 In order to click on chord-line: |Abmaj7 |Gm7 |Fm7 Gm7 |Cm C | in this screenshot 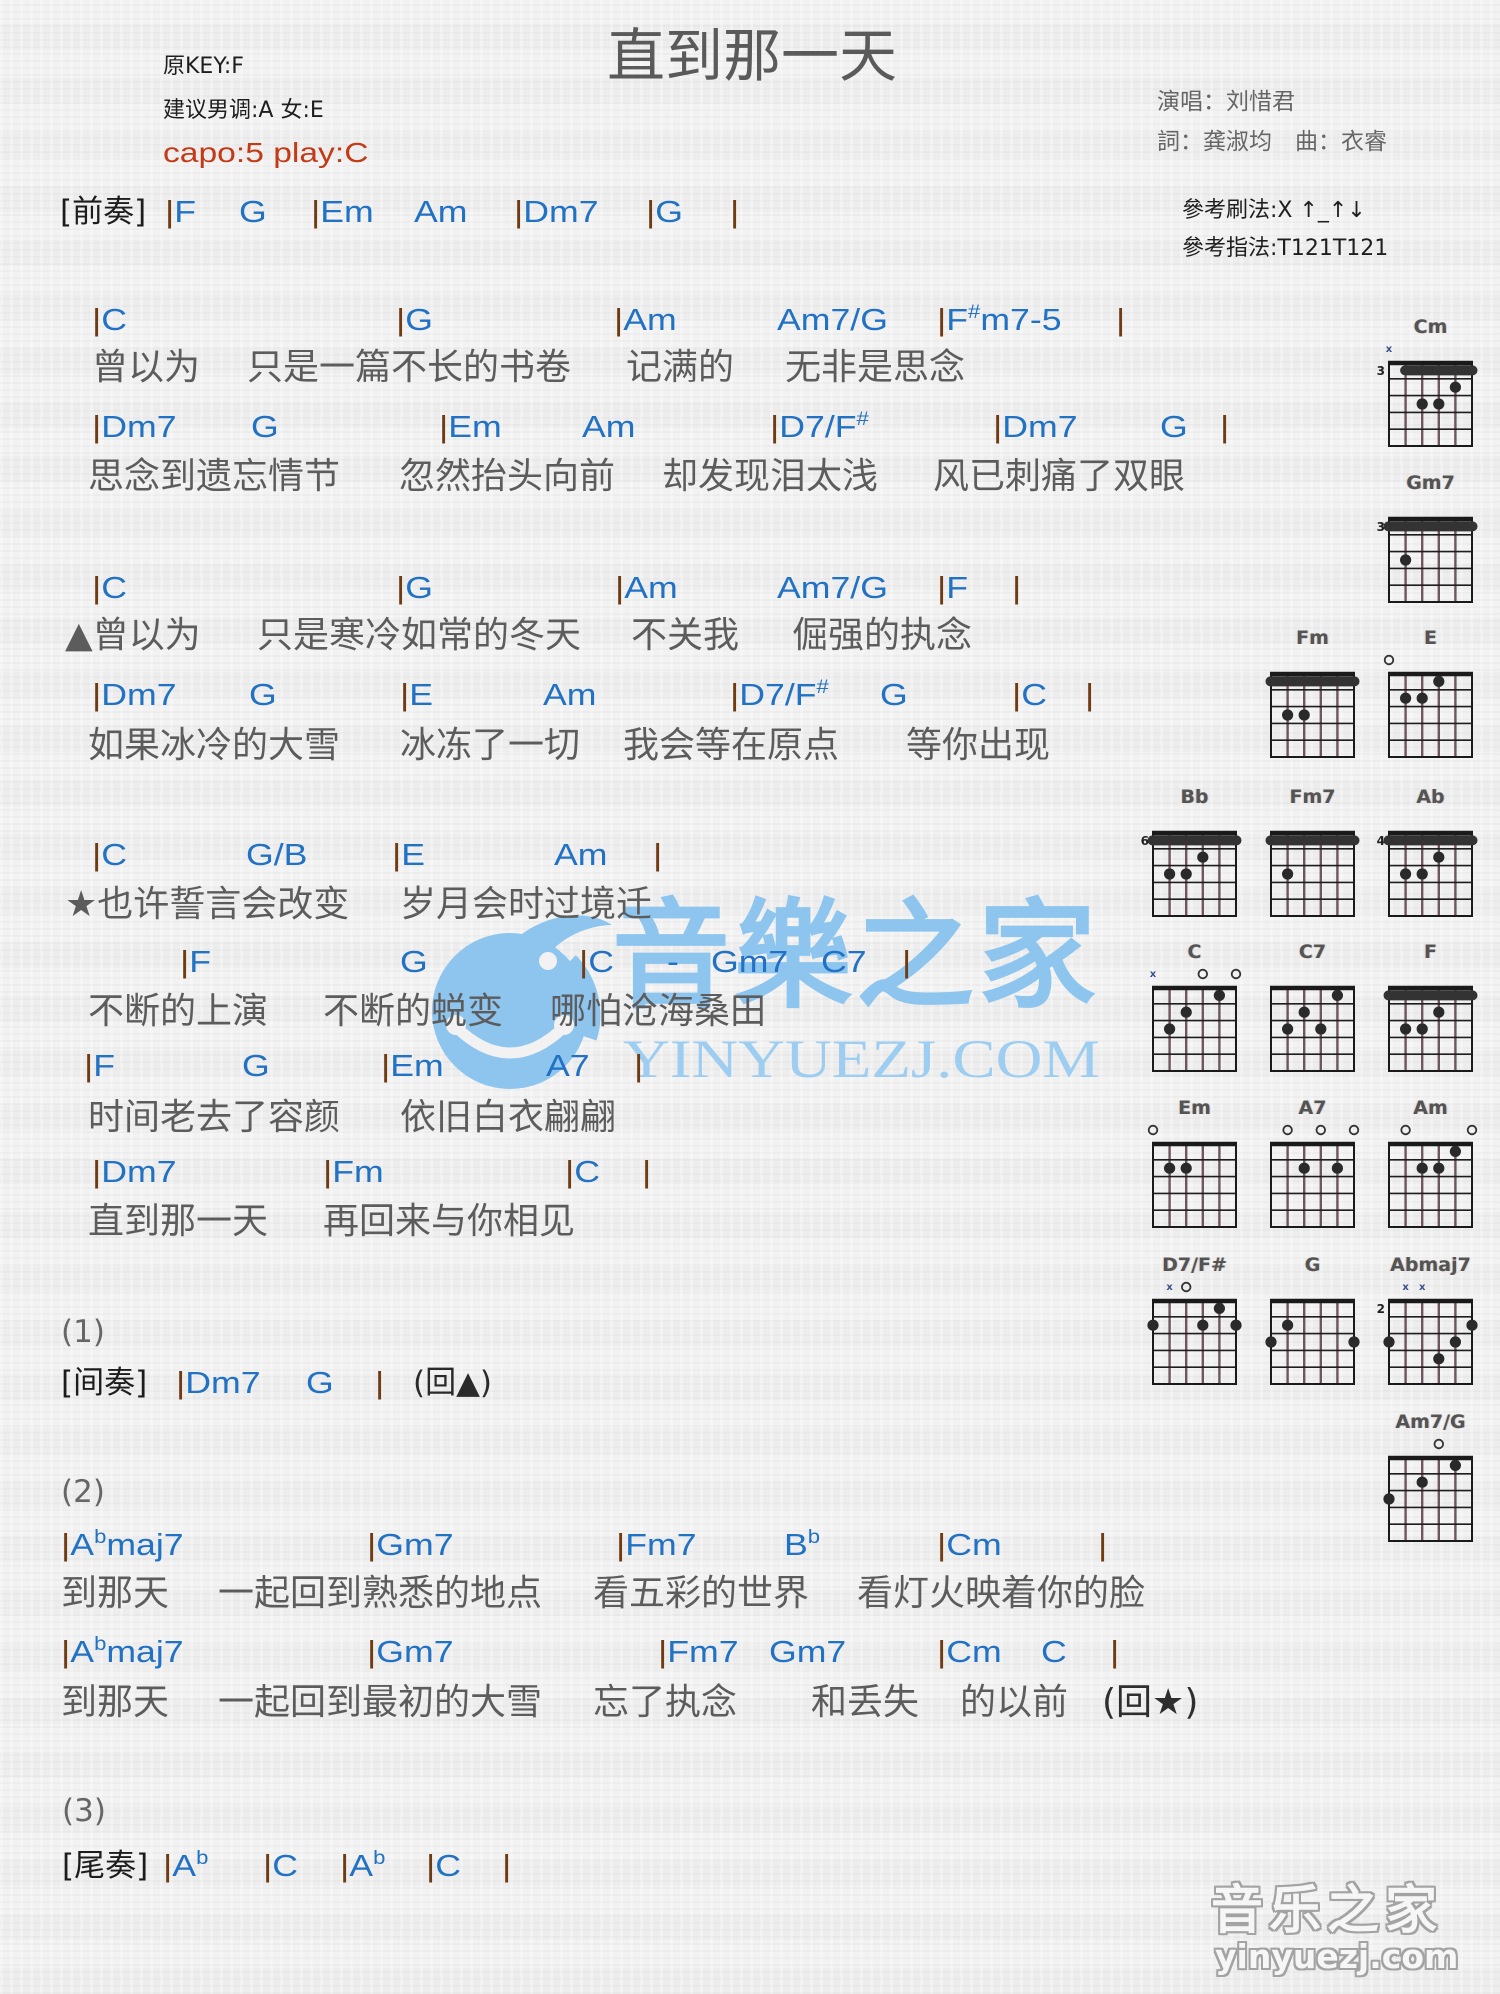, I will do `click(585, 1652)`.